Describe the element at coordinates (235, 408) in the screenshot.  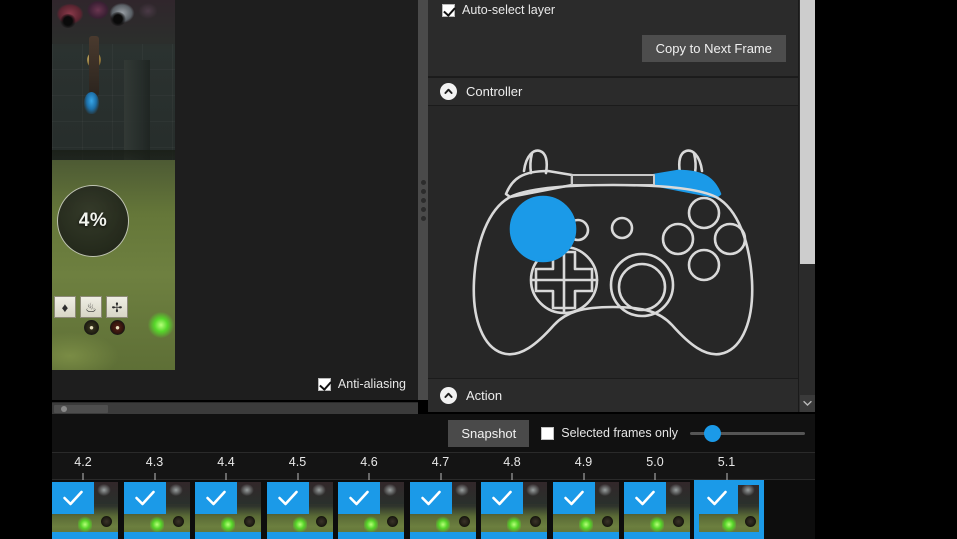
I see `editor-horizontal-scrollbar` at that location.